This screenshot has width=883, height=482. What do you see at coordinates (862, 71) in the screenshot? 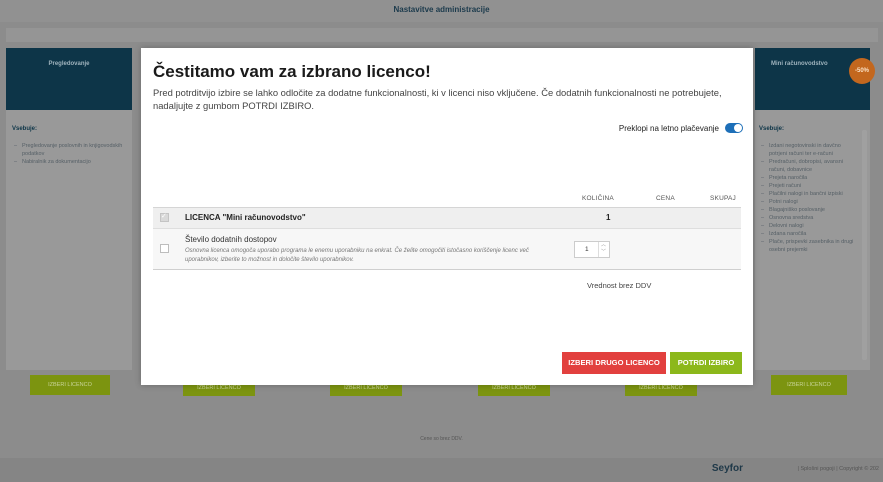
I see `discount-badge: -50%` at bounding box center [862, 71].